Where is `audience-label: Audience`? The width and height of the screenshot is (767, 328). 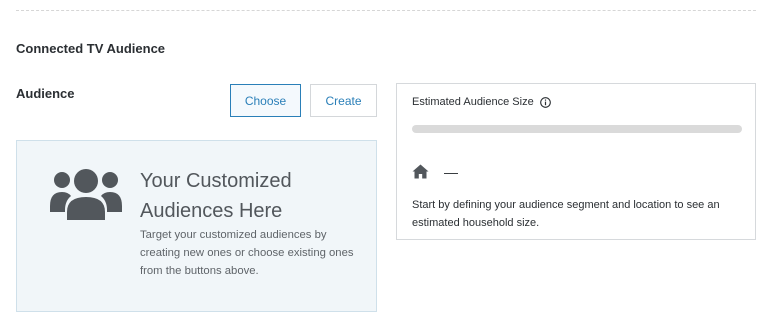
audience-label: Audience is located at coordinates (45, 93).